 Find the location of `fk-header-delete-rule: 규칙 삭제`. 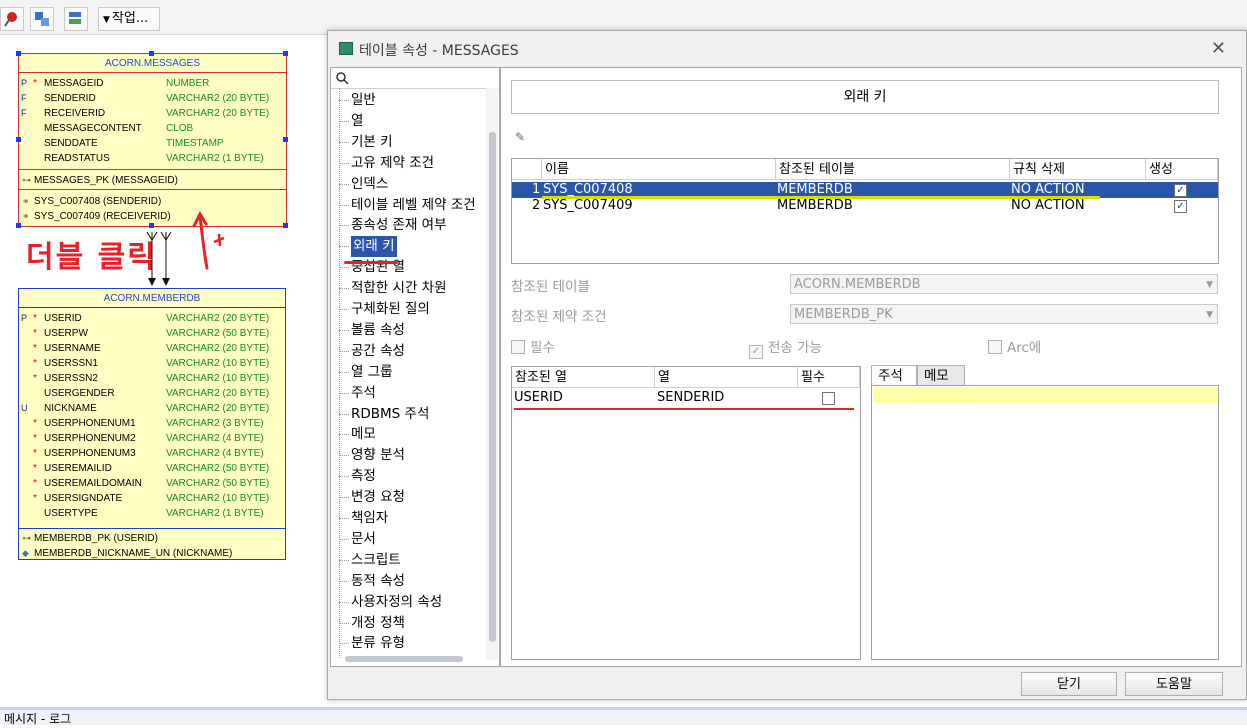

fk-header-delete-rule: 규칙 삭제 is located at coordinates (1078, 169).